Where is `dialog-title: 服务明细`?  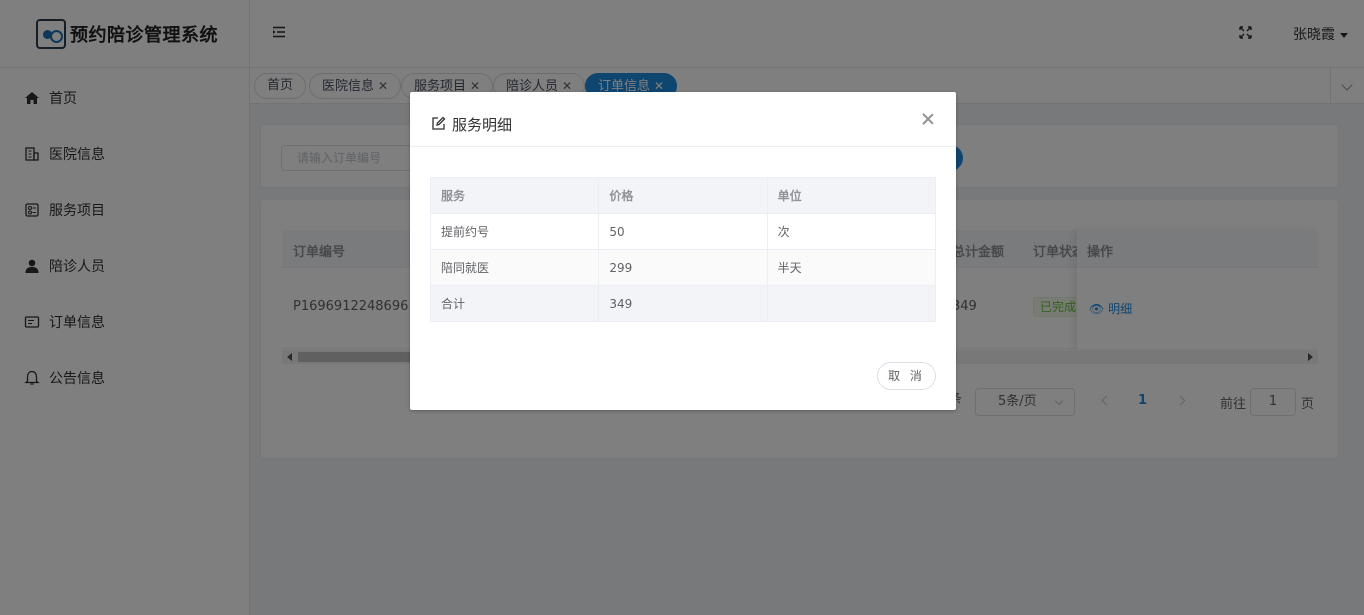
dialog-title: 服务明细 is located at coordinates (482, 125).